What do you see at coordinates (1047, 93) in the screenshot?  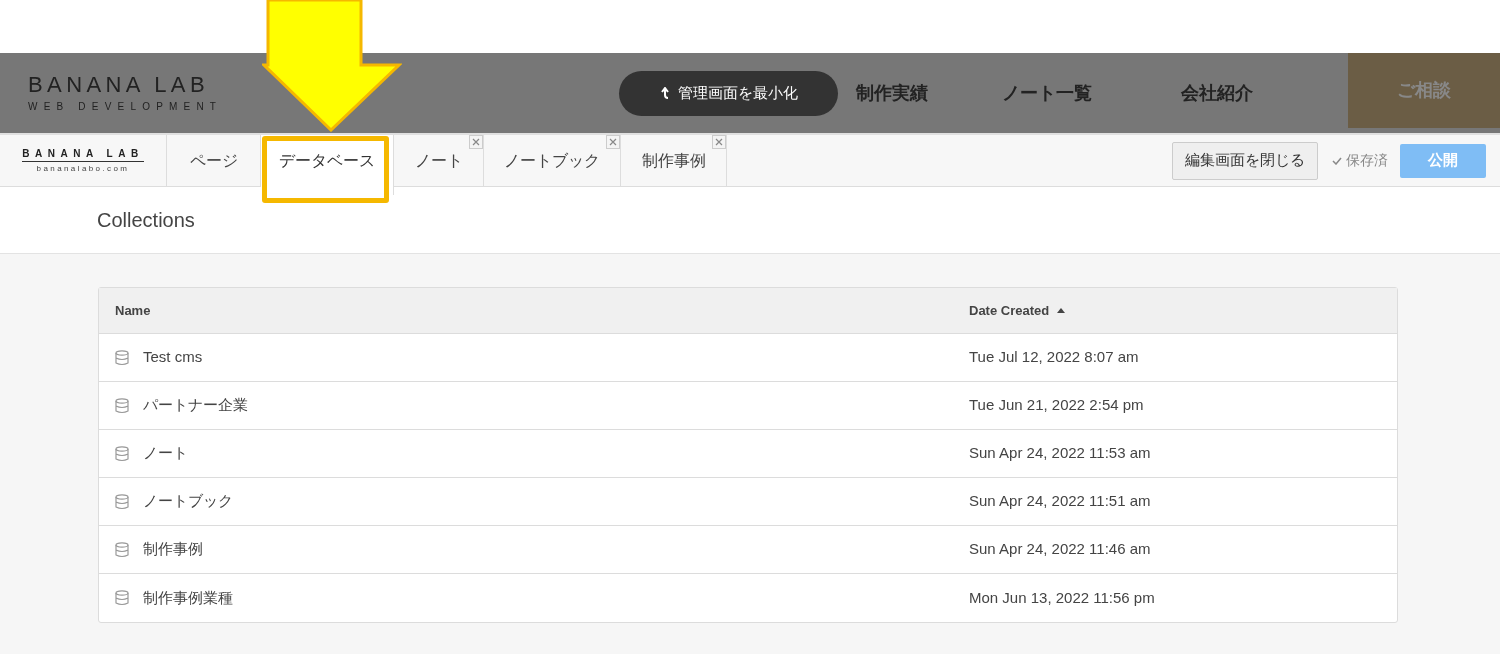 I see `nav-link: ノート一覧` at bounding box center [1047, 93].